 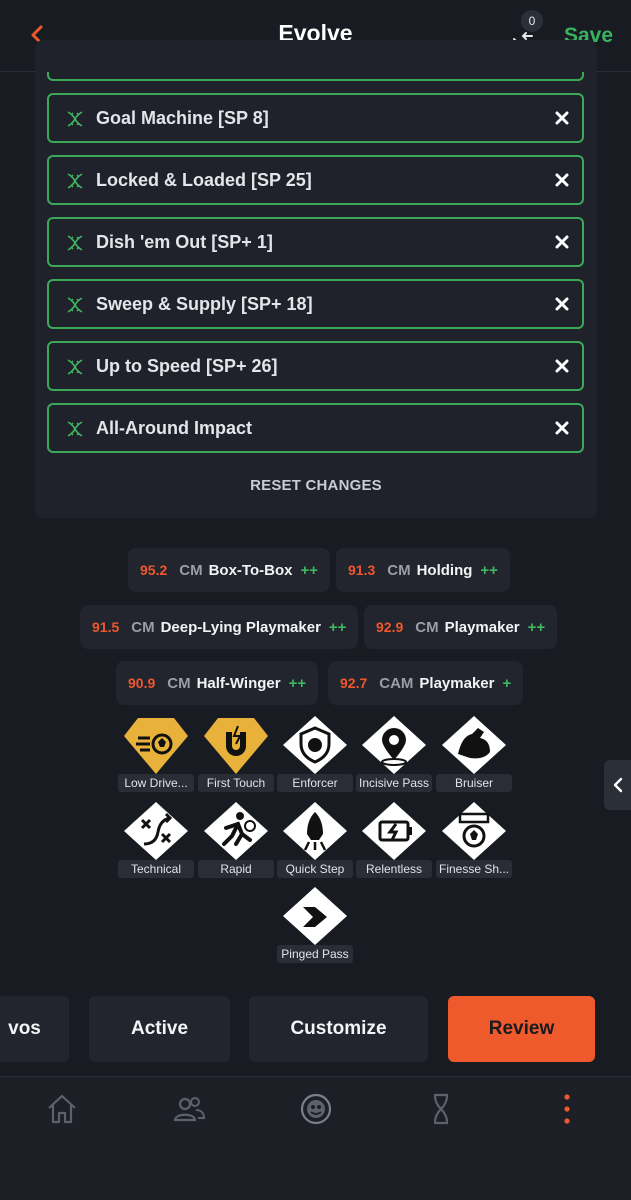 What do you see at coordinates (156, 746) in the screenshot?
I see `low-driven-shot-icon` at bounding box center [156, 746].